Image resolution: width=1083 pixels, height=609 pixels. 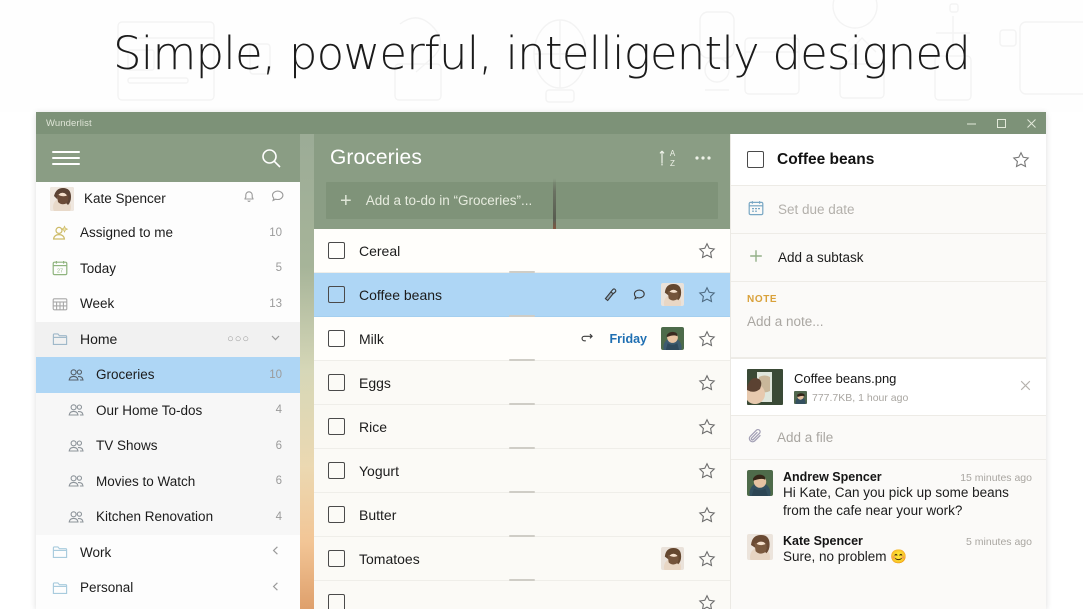 What do you see at coordinates (125, 375) in the screenshot?
I see `sidebar-item-label: Groceries` at bounding box center [125, 375].